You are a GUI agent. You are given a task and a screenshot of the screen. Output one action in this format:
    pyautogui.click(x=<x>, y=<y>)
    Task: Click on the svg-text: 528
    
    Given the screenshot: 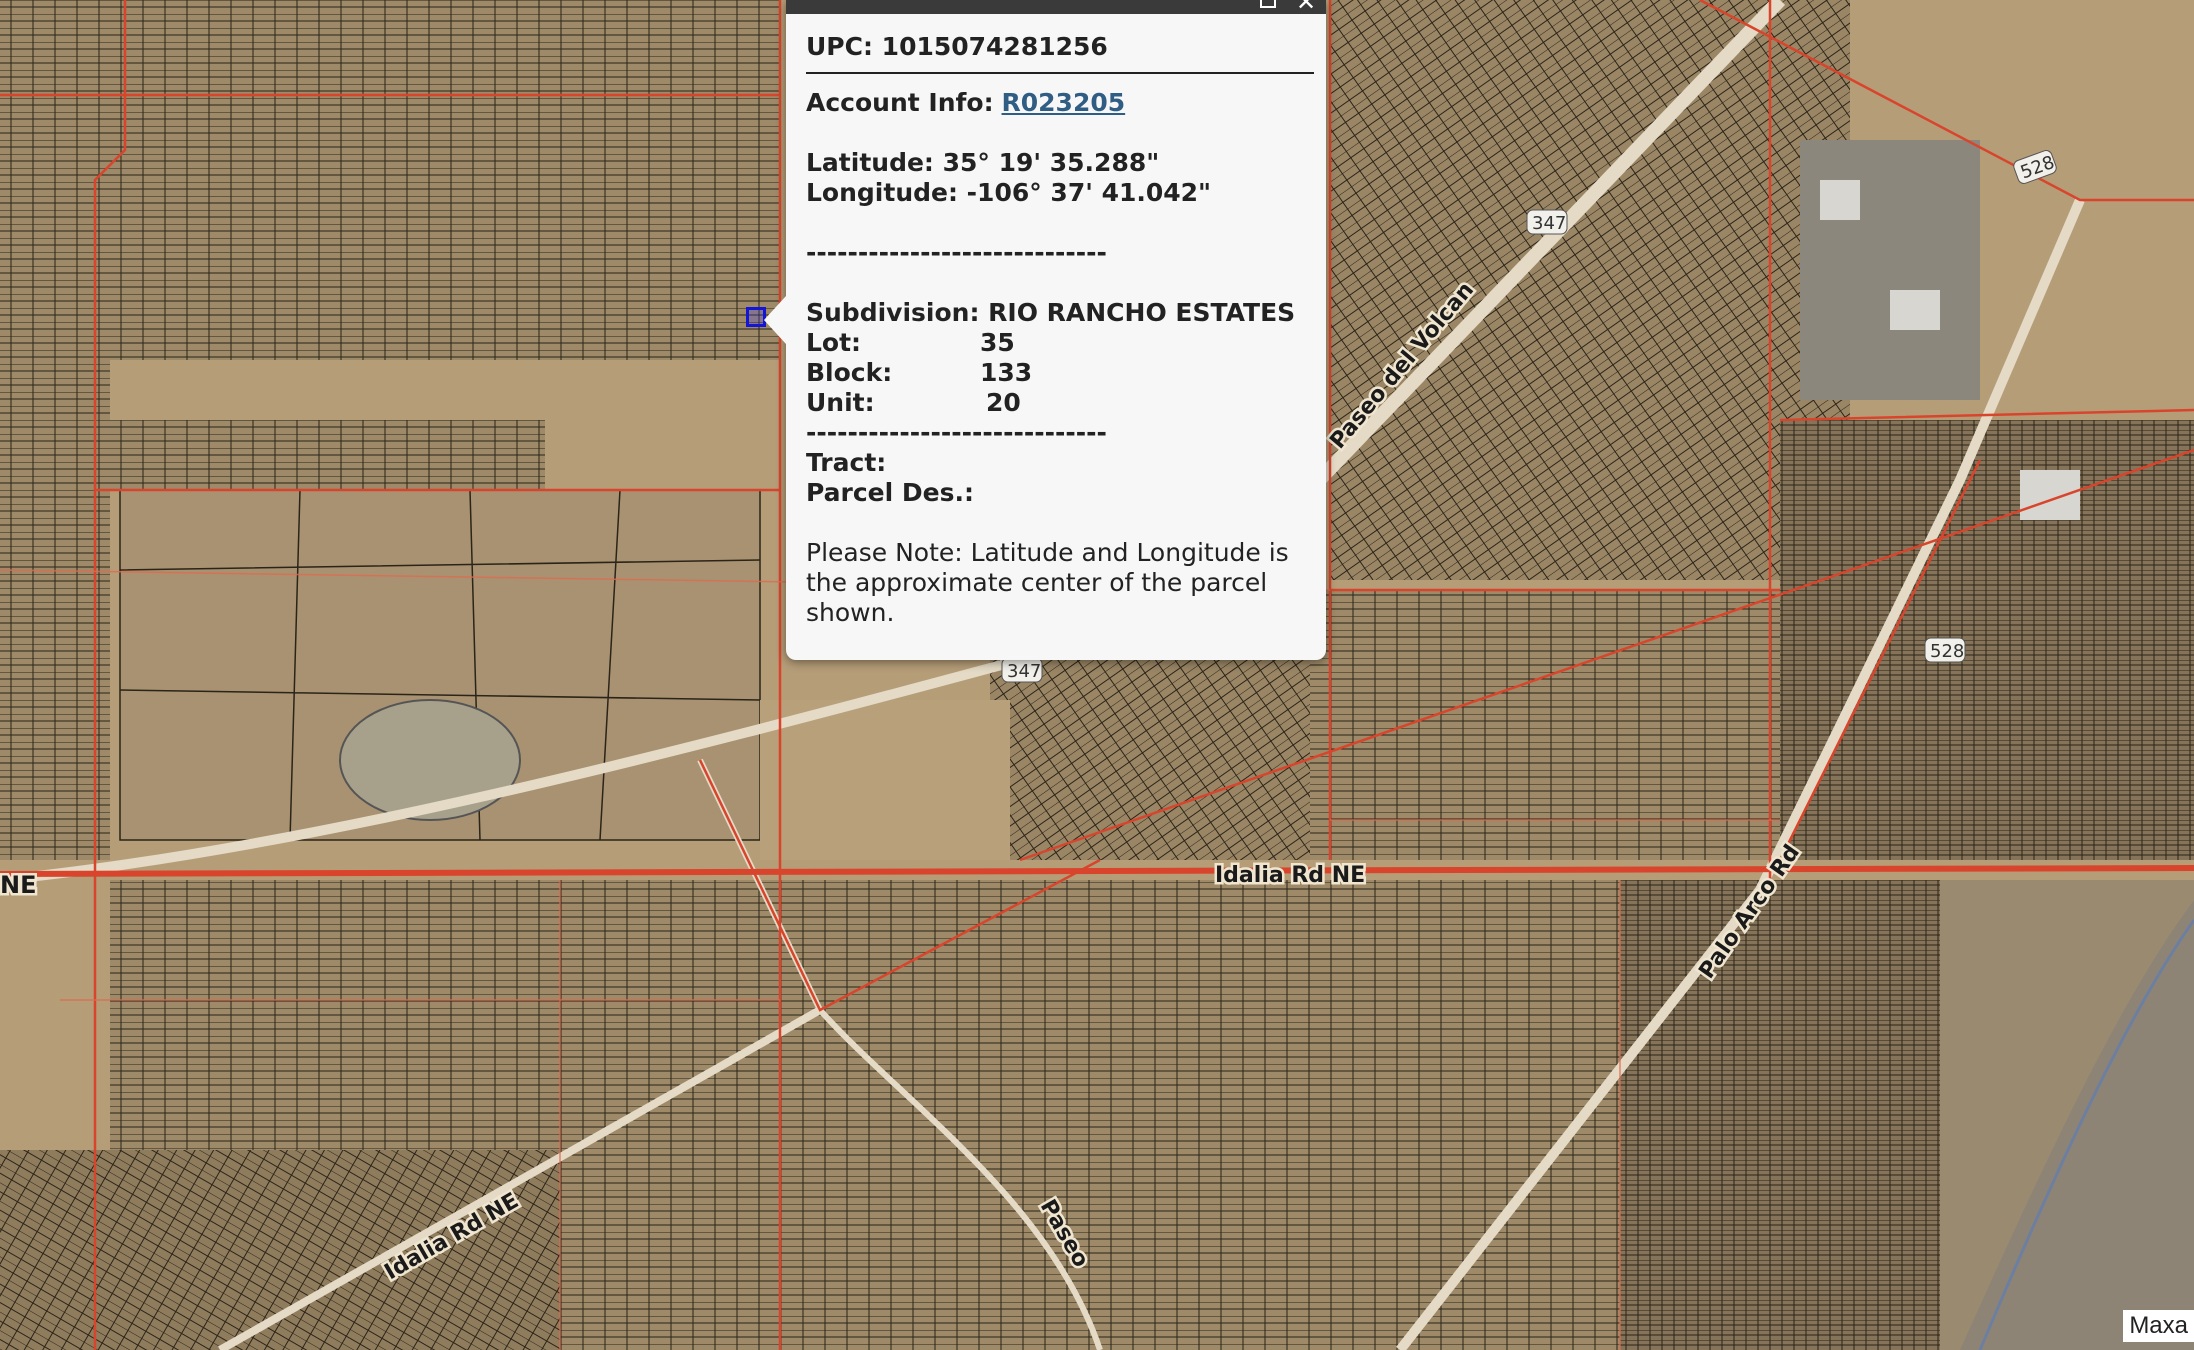 What is the action you would take?
    pyautogui.click(x=1947, y=651)
    